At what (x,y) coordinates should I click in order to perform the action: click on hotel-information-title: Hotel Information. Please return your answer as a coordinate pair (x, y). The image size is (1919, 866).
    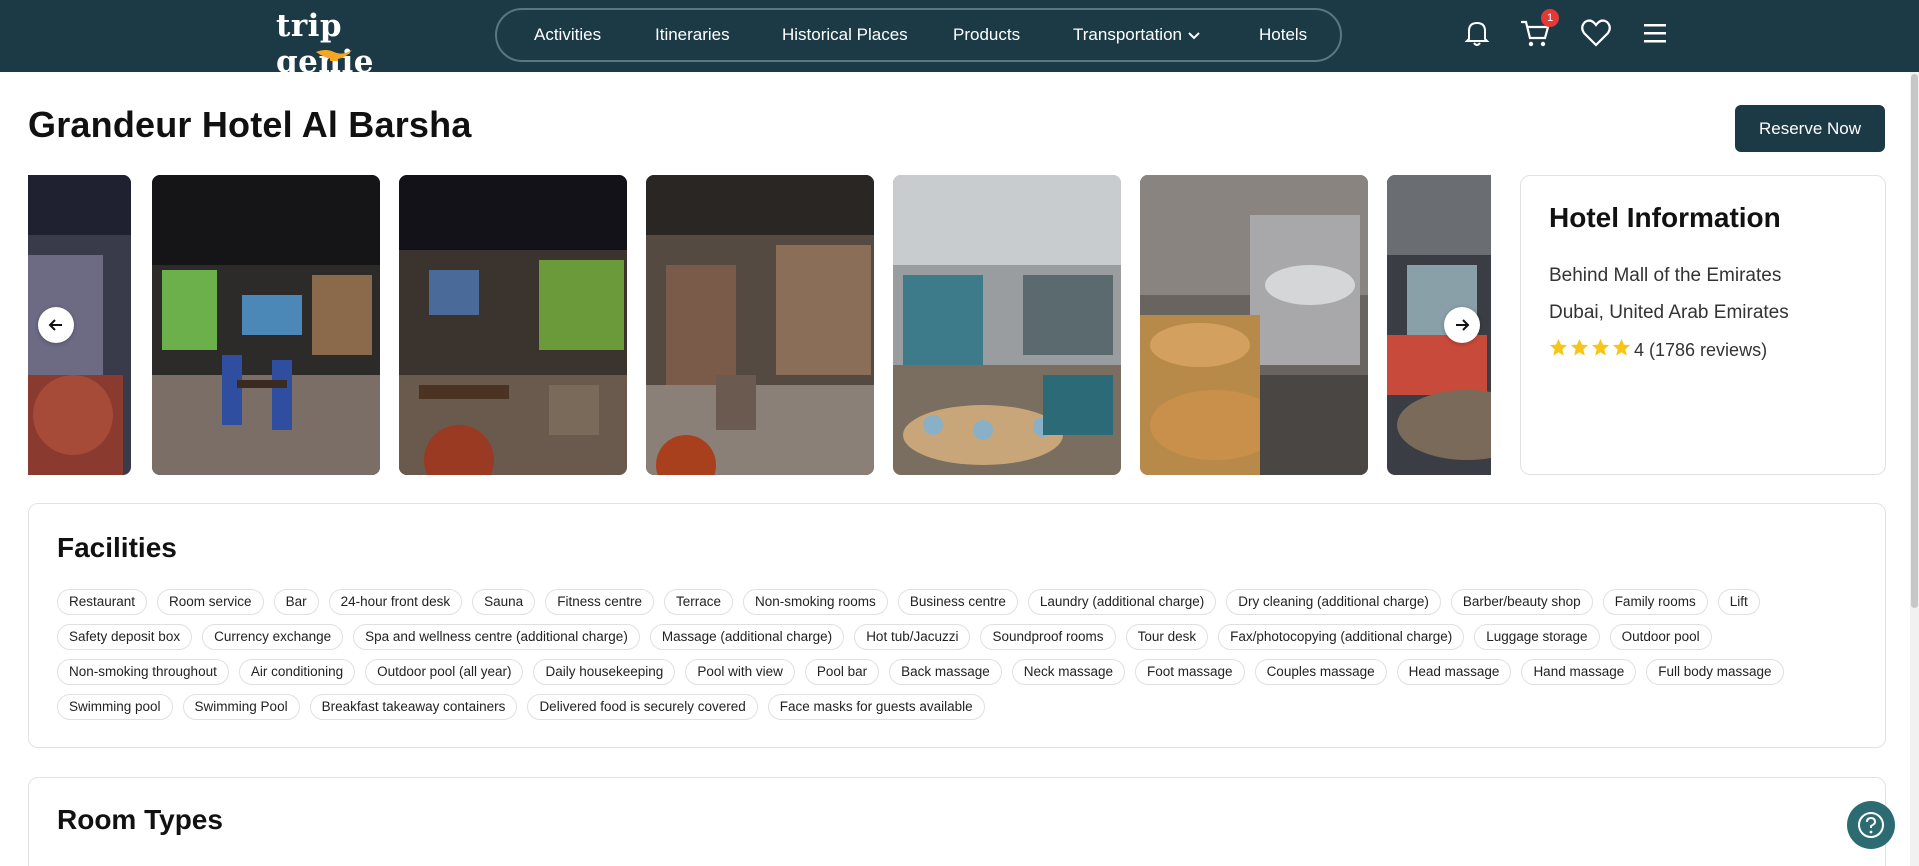
    Looking at the image, I should click on (1665, 217).